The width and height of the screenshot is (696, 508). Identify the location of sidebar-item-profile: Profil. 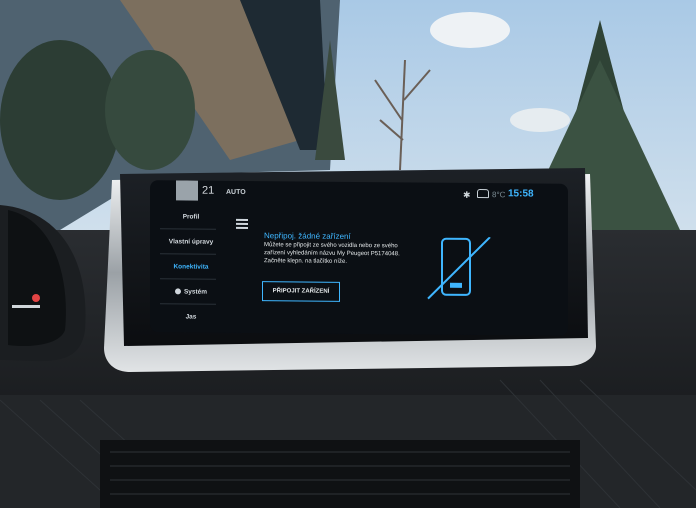
(191, 216).